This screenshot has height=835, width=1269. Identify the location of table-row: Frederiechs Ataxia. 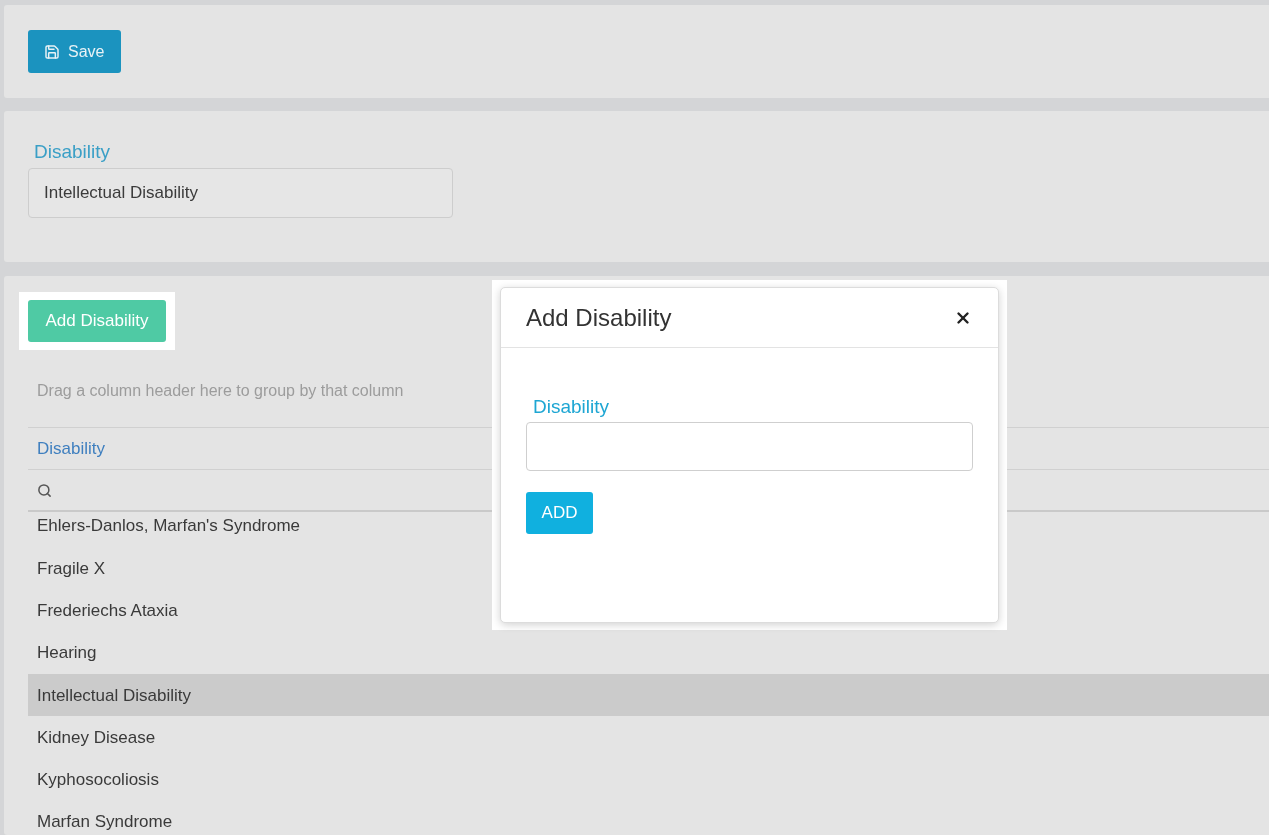
(648, 610).